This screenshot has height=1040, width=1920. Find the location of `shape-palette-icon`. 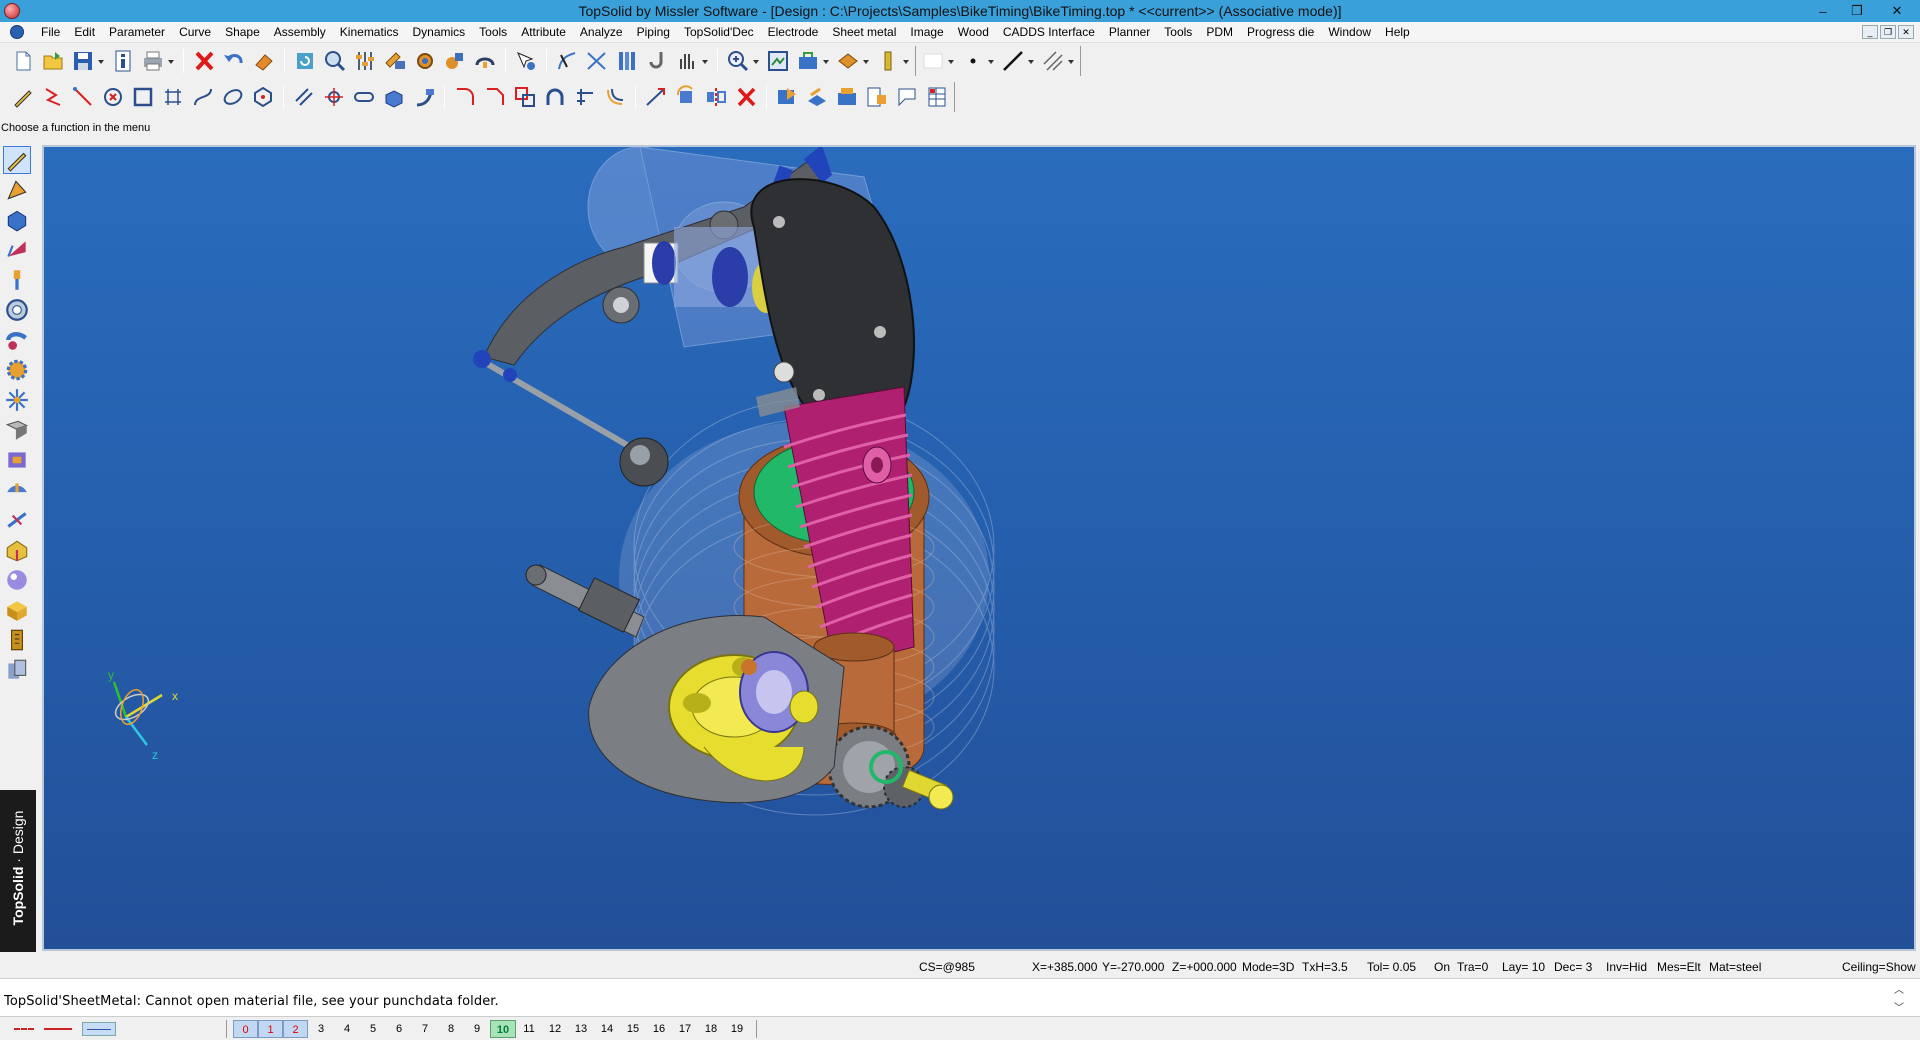

shape-palette-icon is located at coordinates (17, 220).